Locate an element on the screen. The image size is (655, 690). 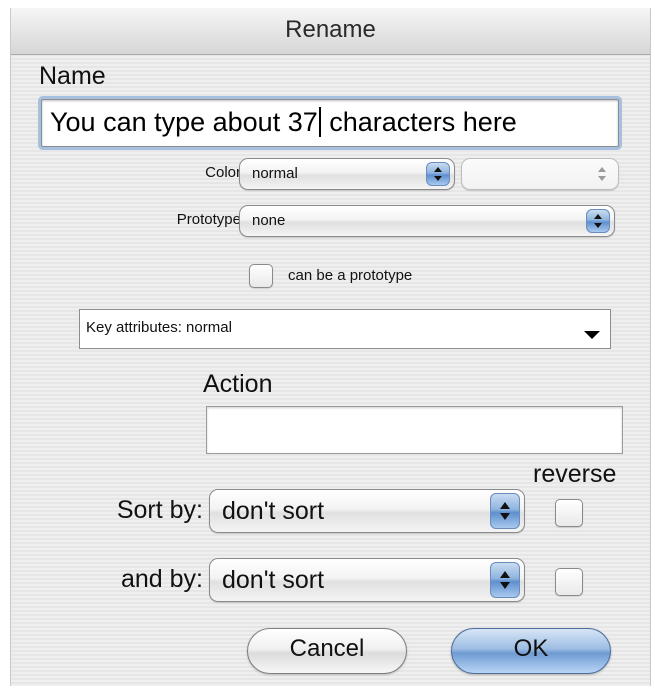
reverse-label: reverse is located at coordinates (575, 474).